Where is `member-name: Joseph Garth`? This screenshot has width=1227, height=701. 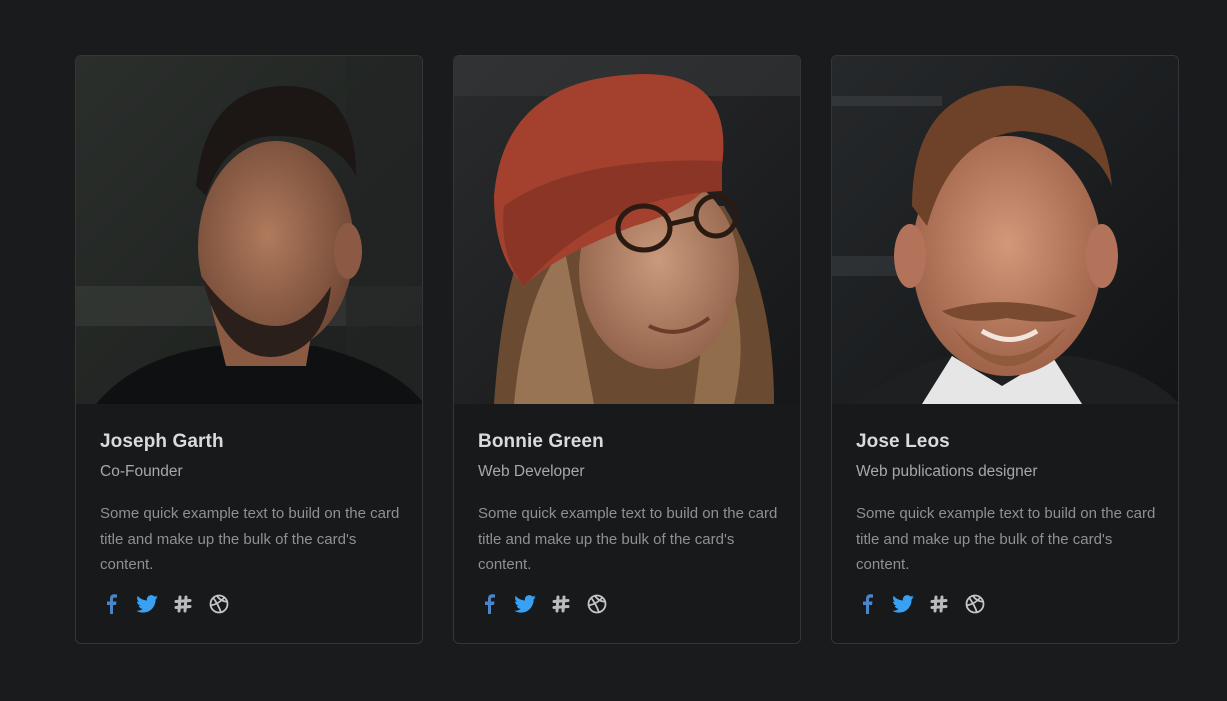
member-name: Joseph Garth is located at coordinates (162, 441).